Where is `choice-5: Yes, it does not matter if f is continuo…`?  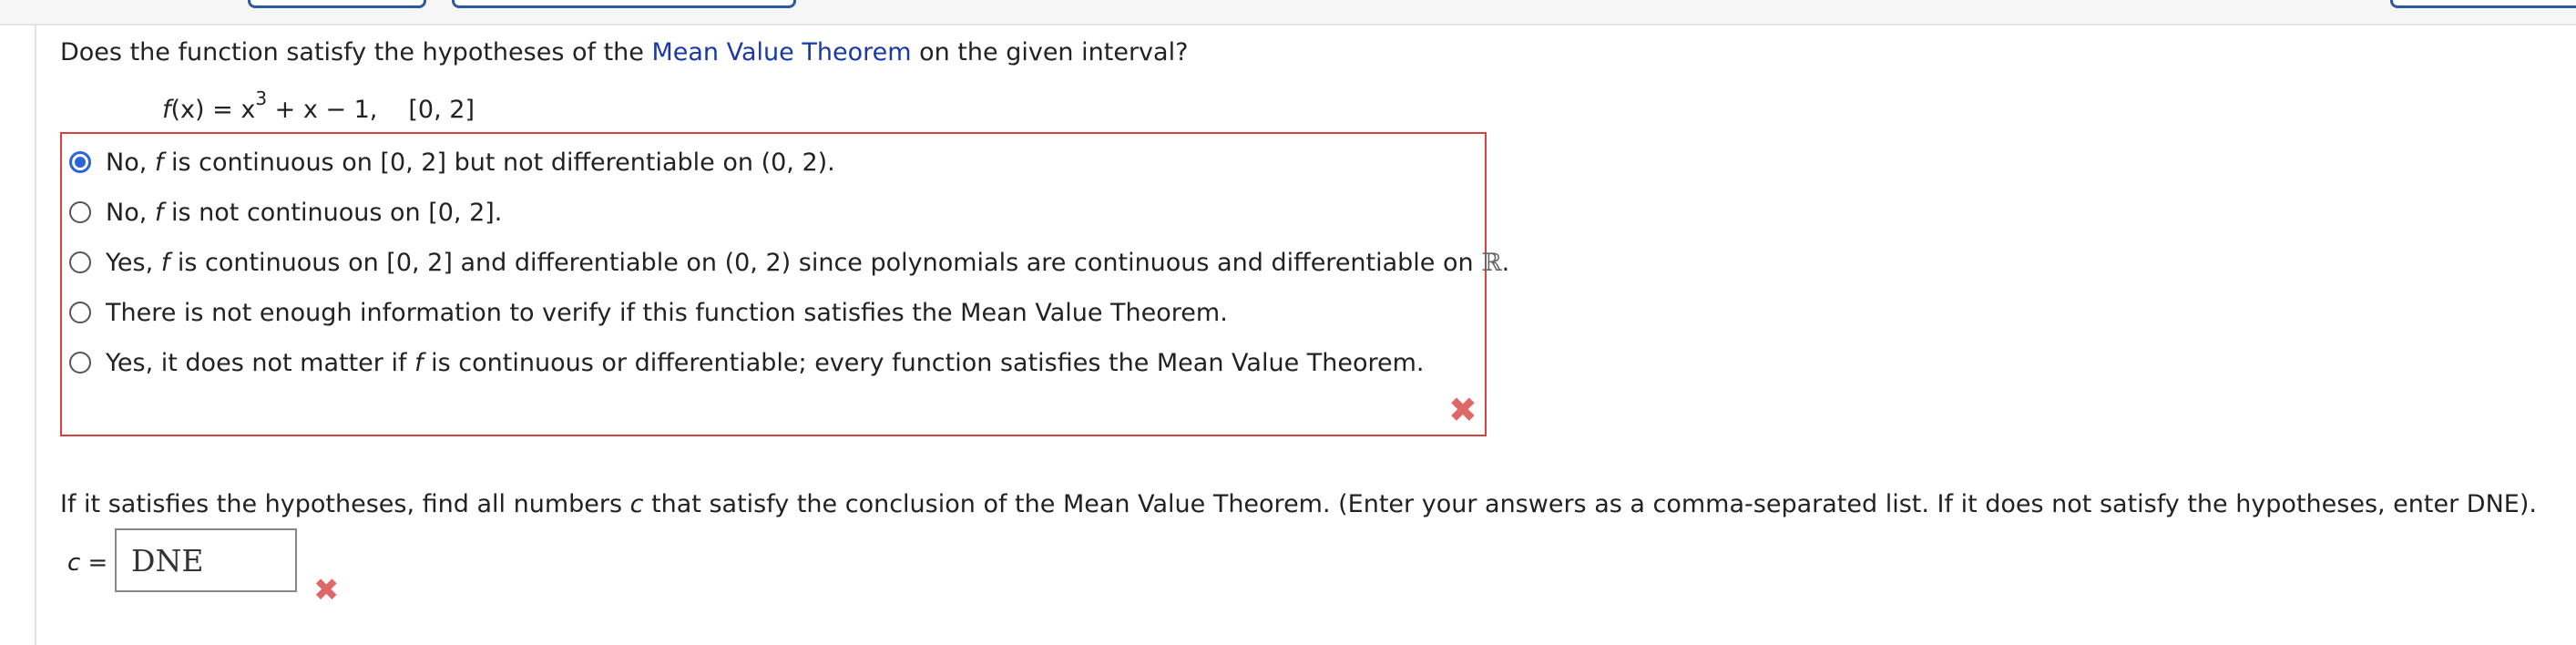 choice-5: Yes, it does not matter if f is continuo… is located at coordinates (743, 362).